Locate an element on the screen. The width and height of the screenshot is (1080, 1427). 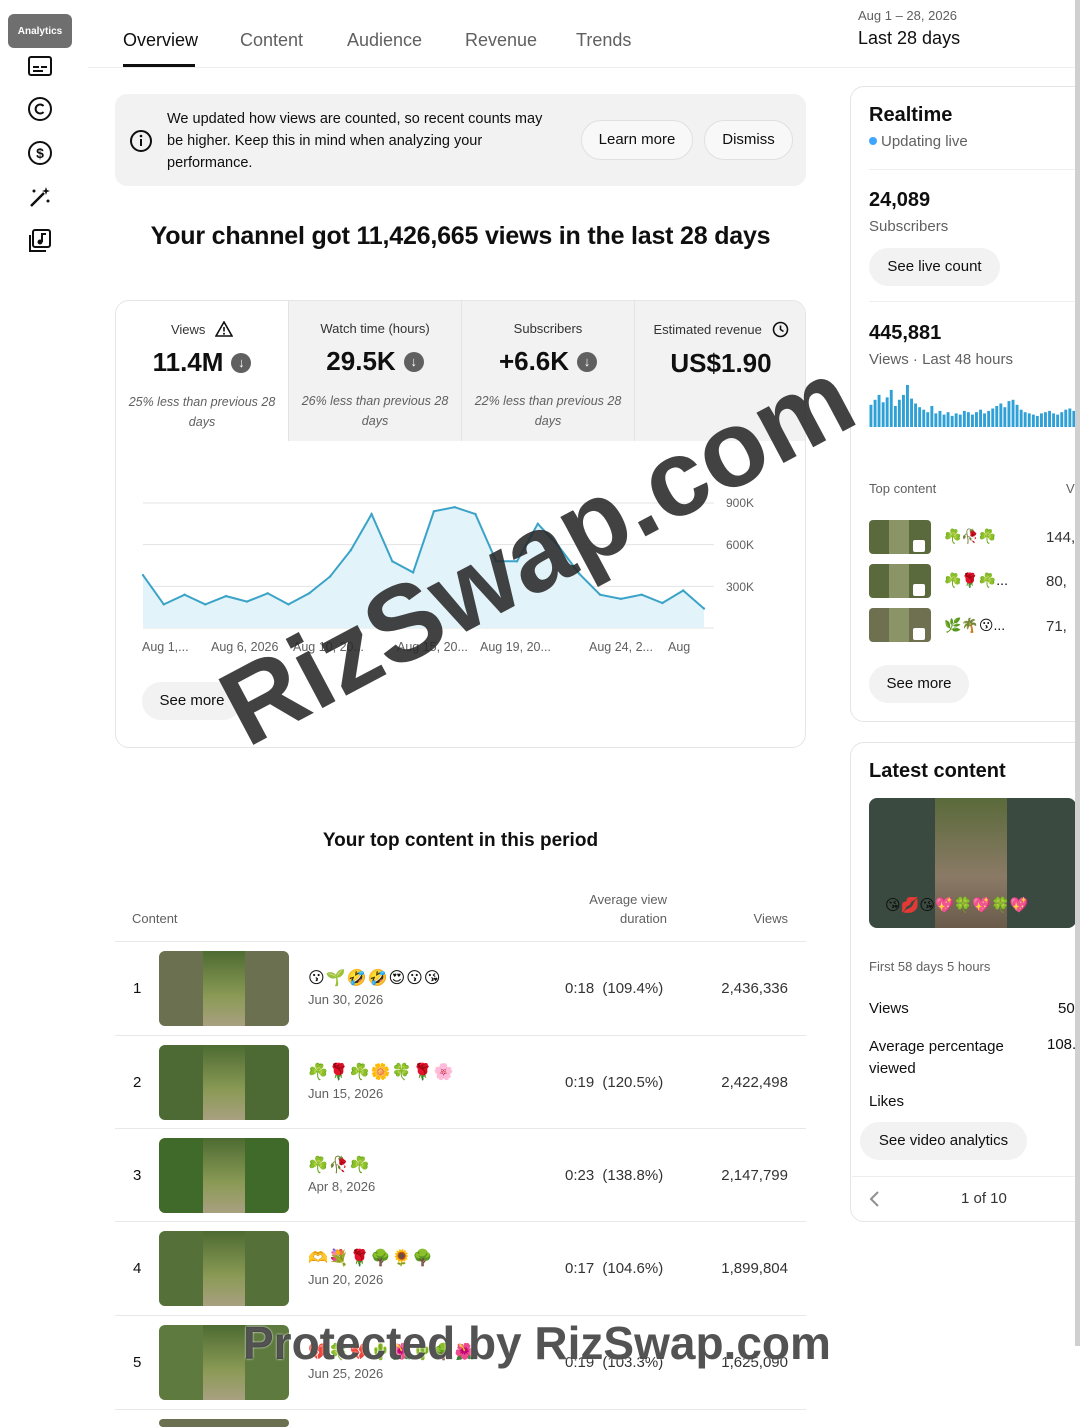
dismiss-button: Dismiss is located at coordinates (748, 140).